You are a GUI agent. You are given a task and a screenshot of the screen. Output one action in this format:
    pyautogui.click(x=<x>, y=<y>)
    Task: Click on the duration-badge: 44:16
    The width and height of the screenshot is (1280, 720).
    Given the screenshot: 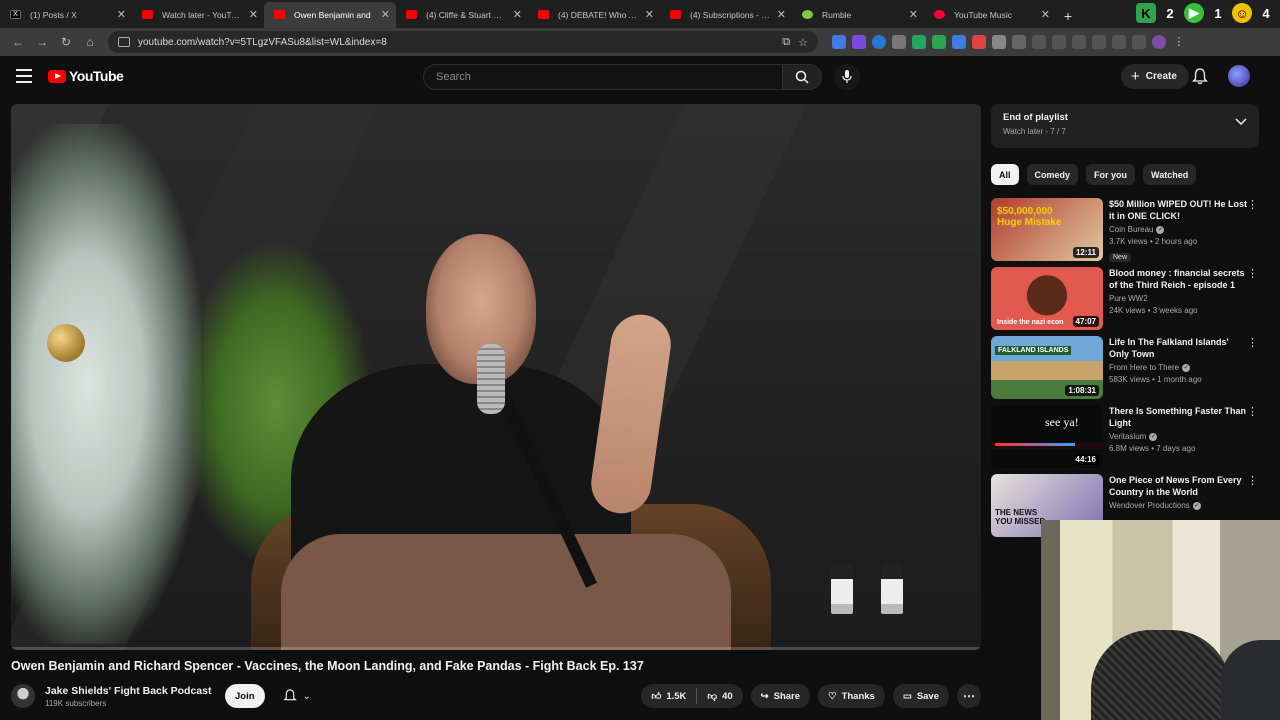 What is the action you would take?
    pyautogui.click(x=1085, y=459)
    